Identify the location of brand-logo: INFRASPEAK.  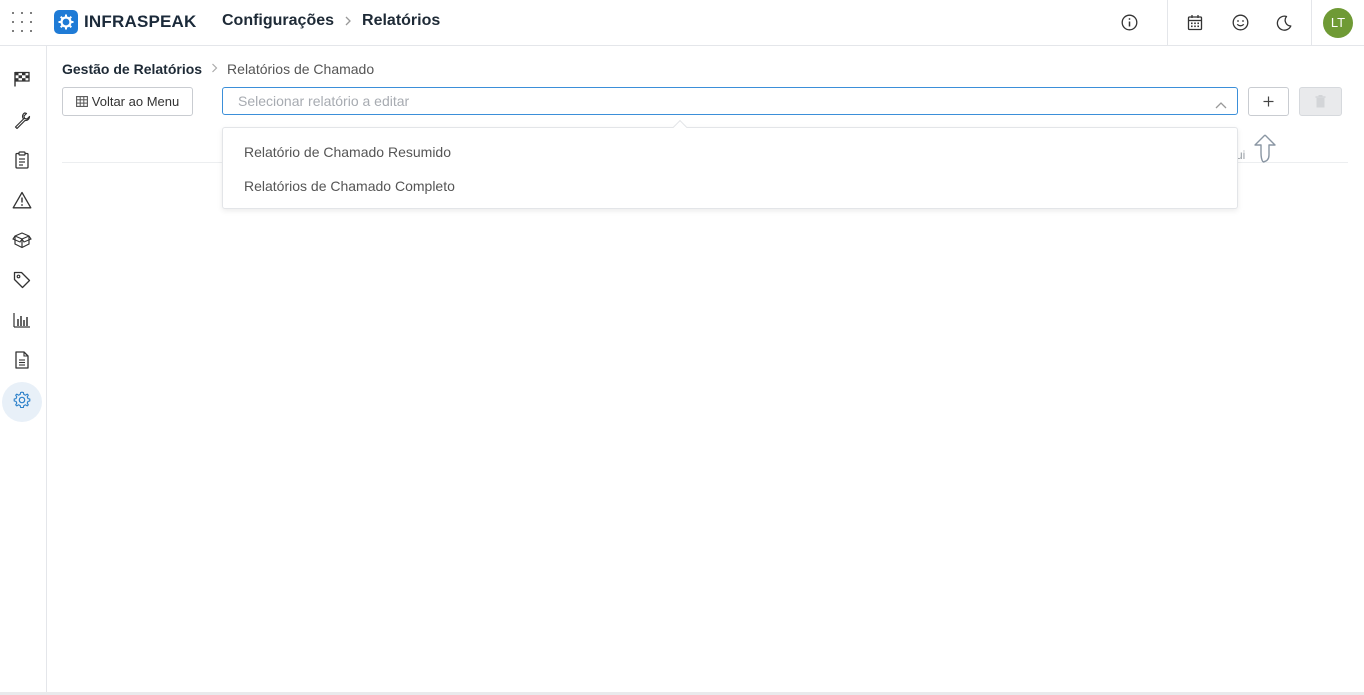
(125, 22).